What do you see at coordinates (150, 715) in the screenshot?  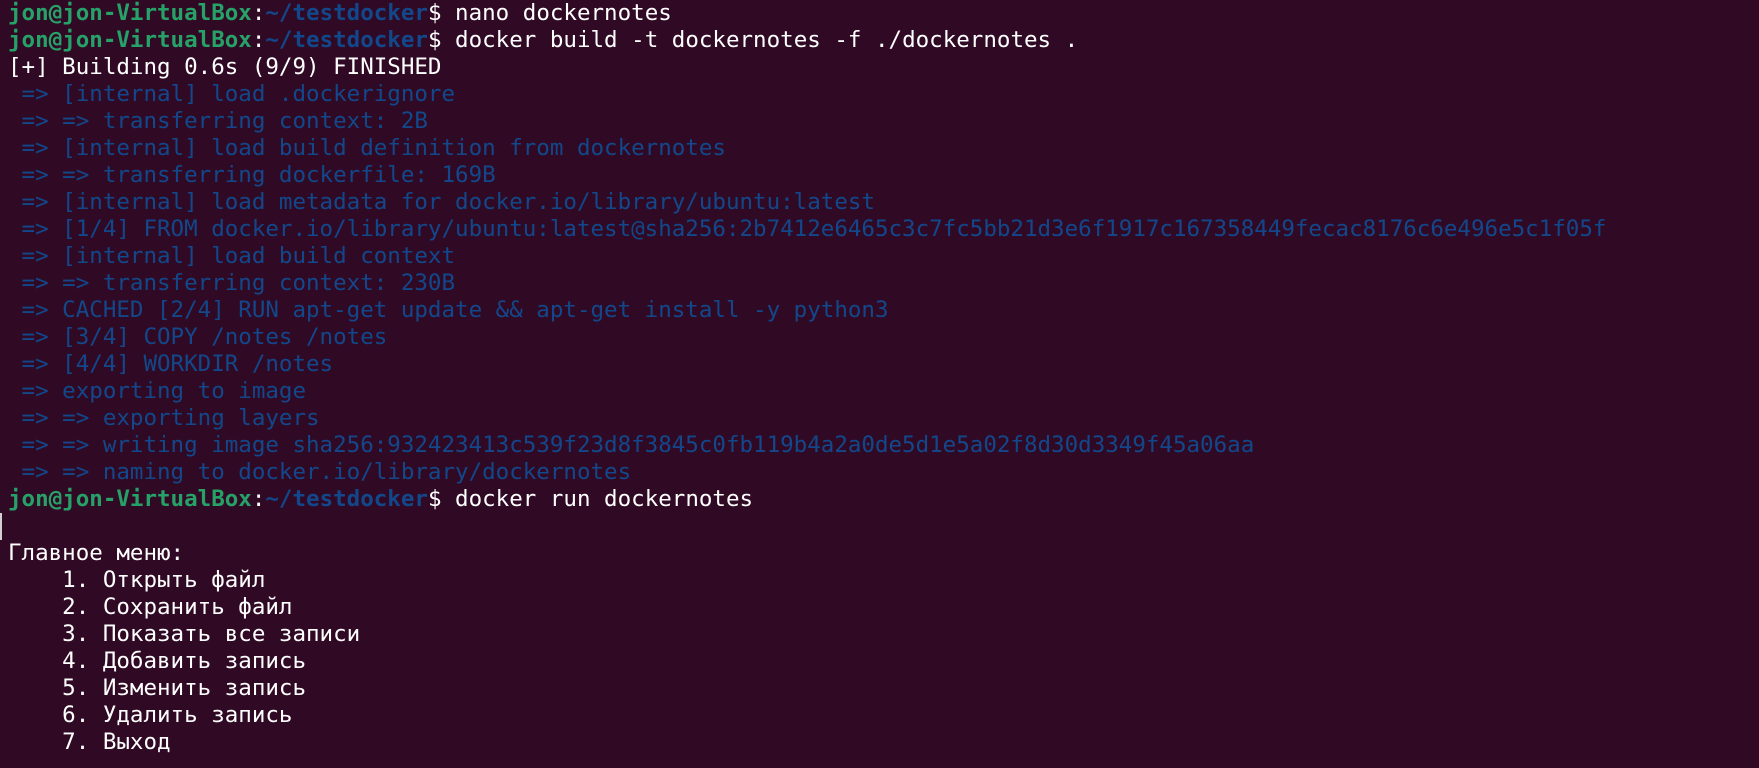 I see `menu-item: 6. Удалить запись` at bounding box center [150, 715].